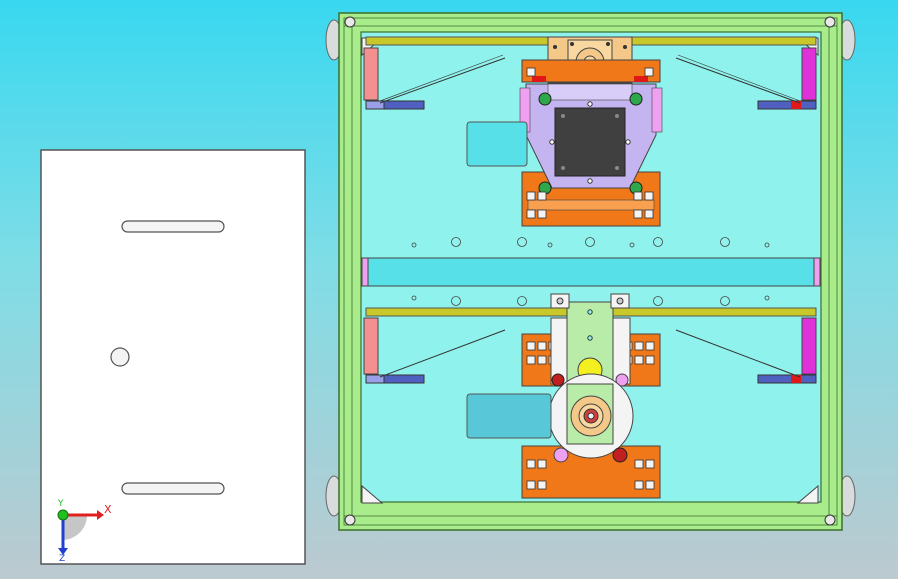 This screenshot has width=898, height=579. Describe the element at coordinates (173, 488) in the screenshot. I see `slot-bottom` at that location.